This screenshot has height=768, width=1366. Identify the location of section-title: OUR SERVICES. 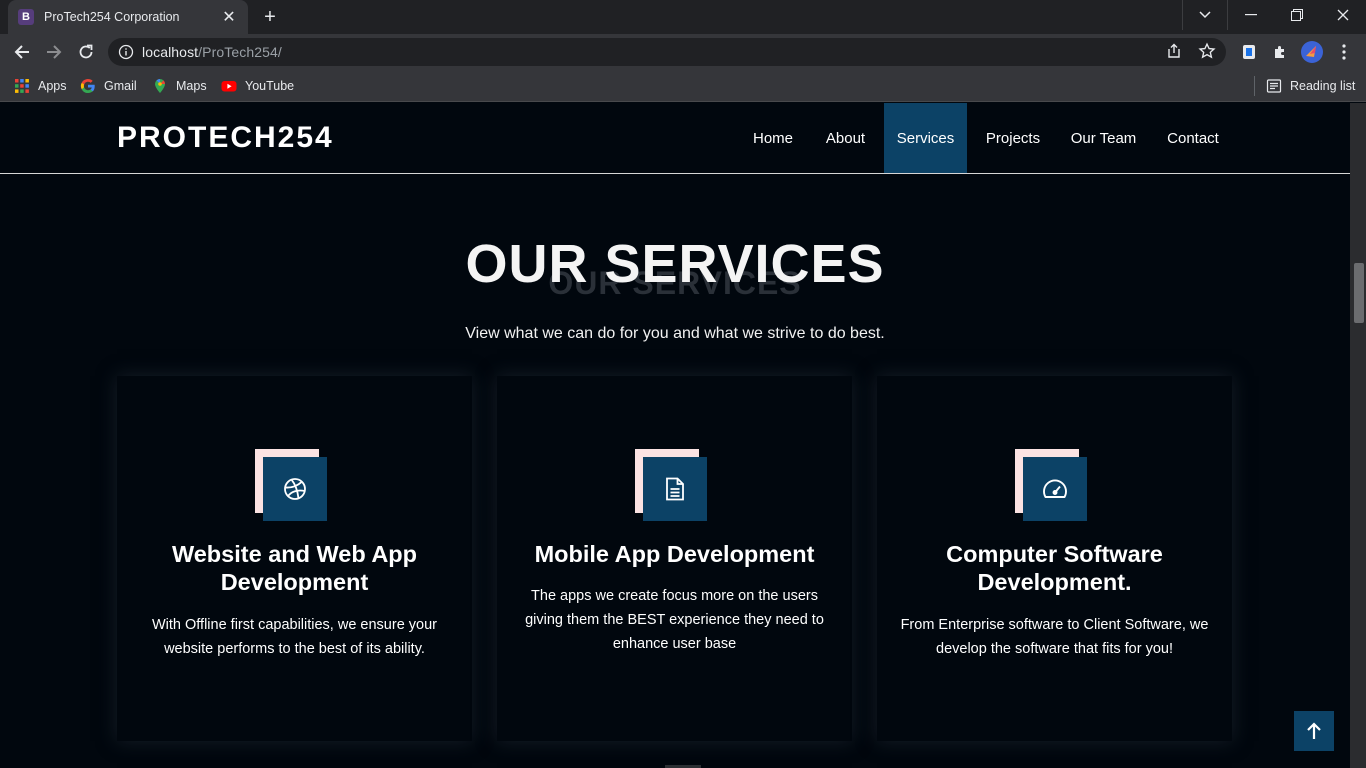
(675, 264).